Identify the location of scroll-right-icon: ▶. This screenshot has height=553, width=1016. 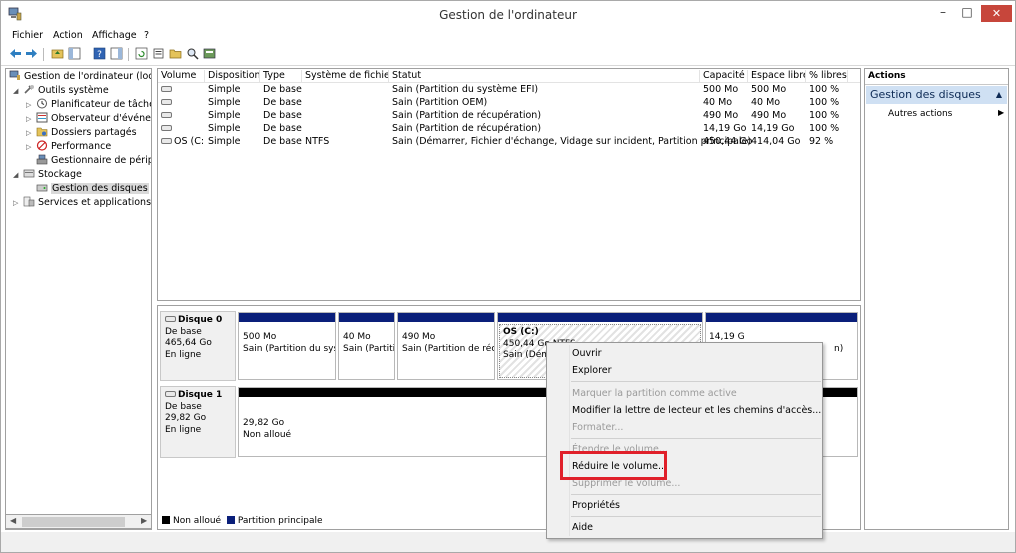
(144, 520).